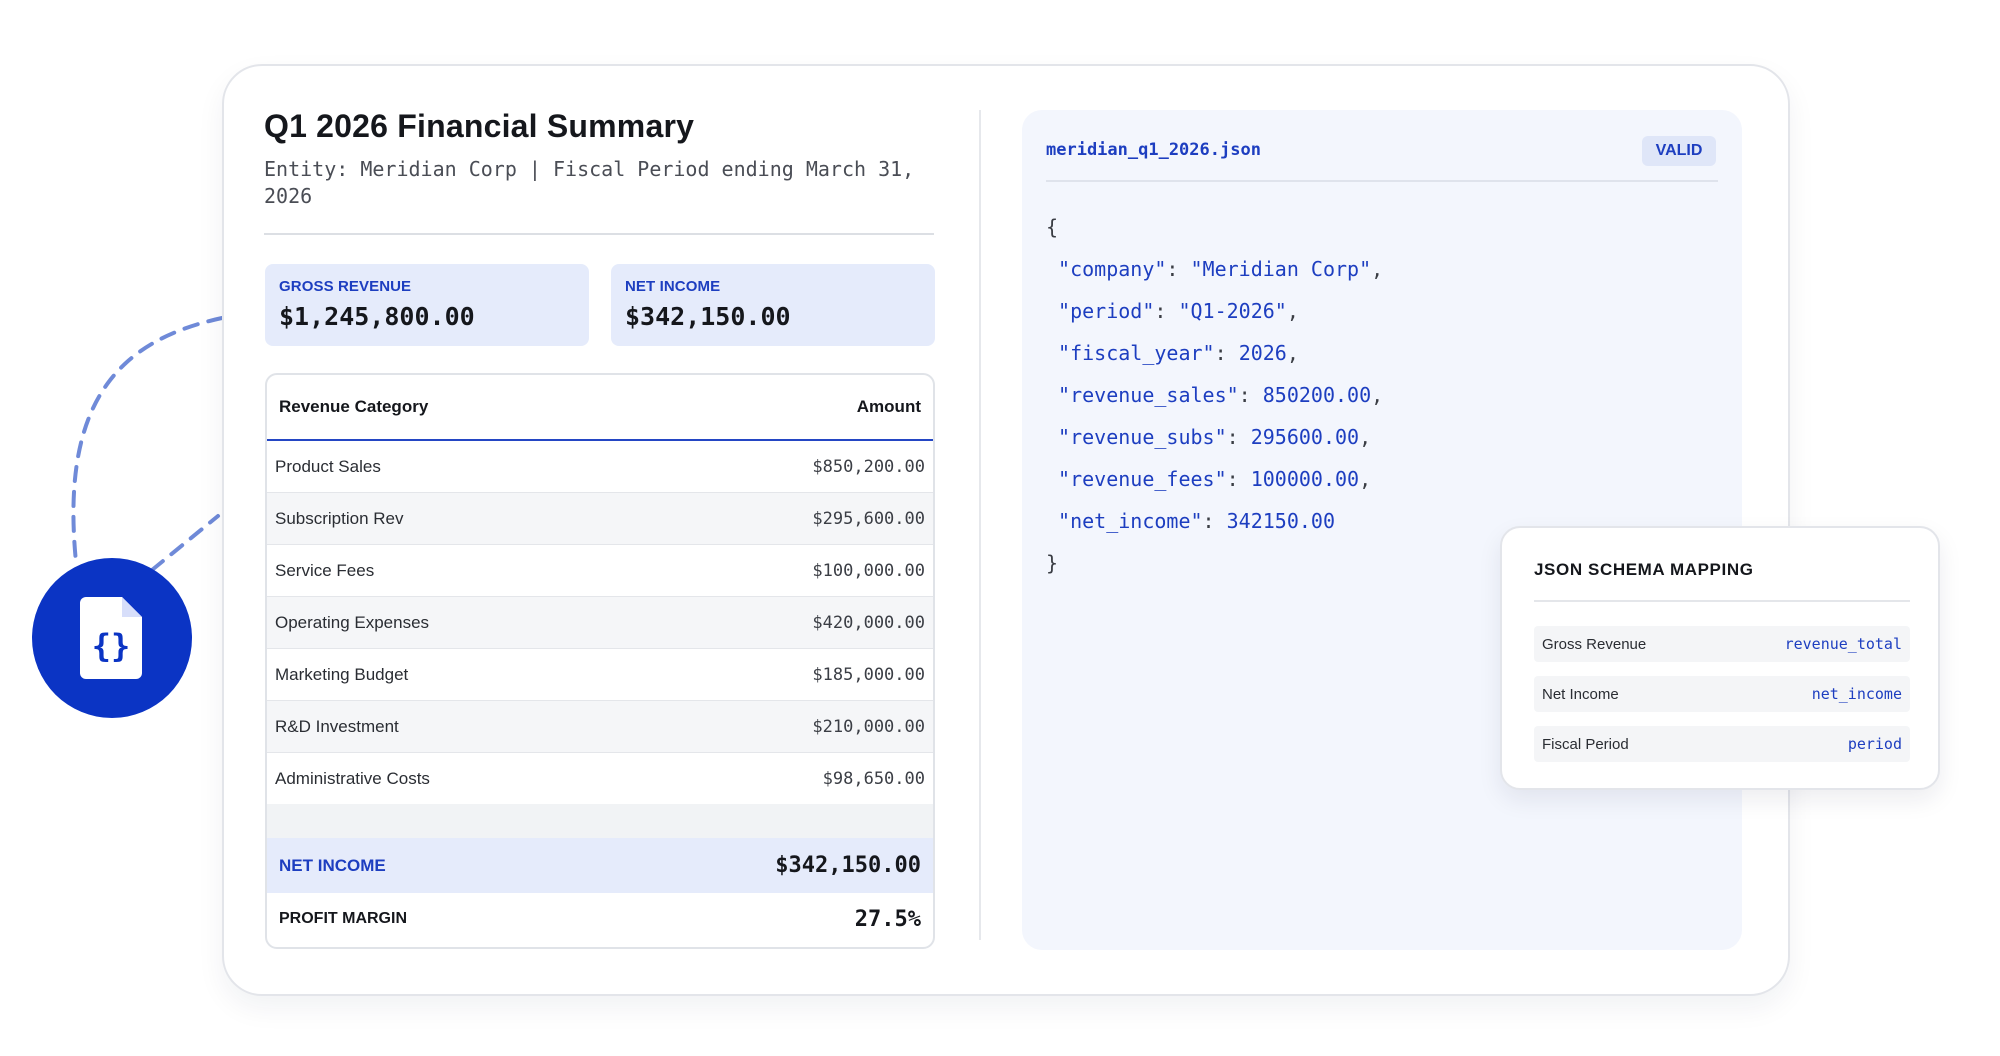 This screenshot has width=2000, height=1056. Describe the element at coordinates (873, 778) in the screenshot. I see `row-amount: $98,650.00` at that location.